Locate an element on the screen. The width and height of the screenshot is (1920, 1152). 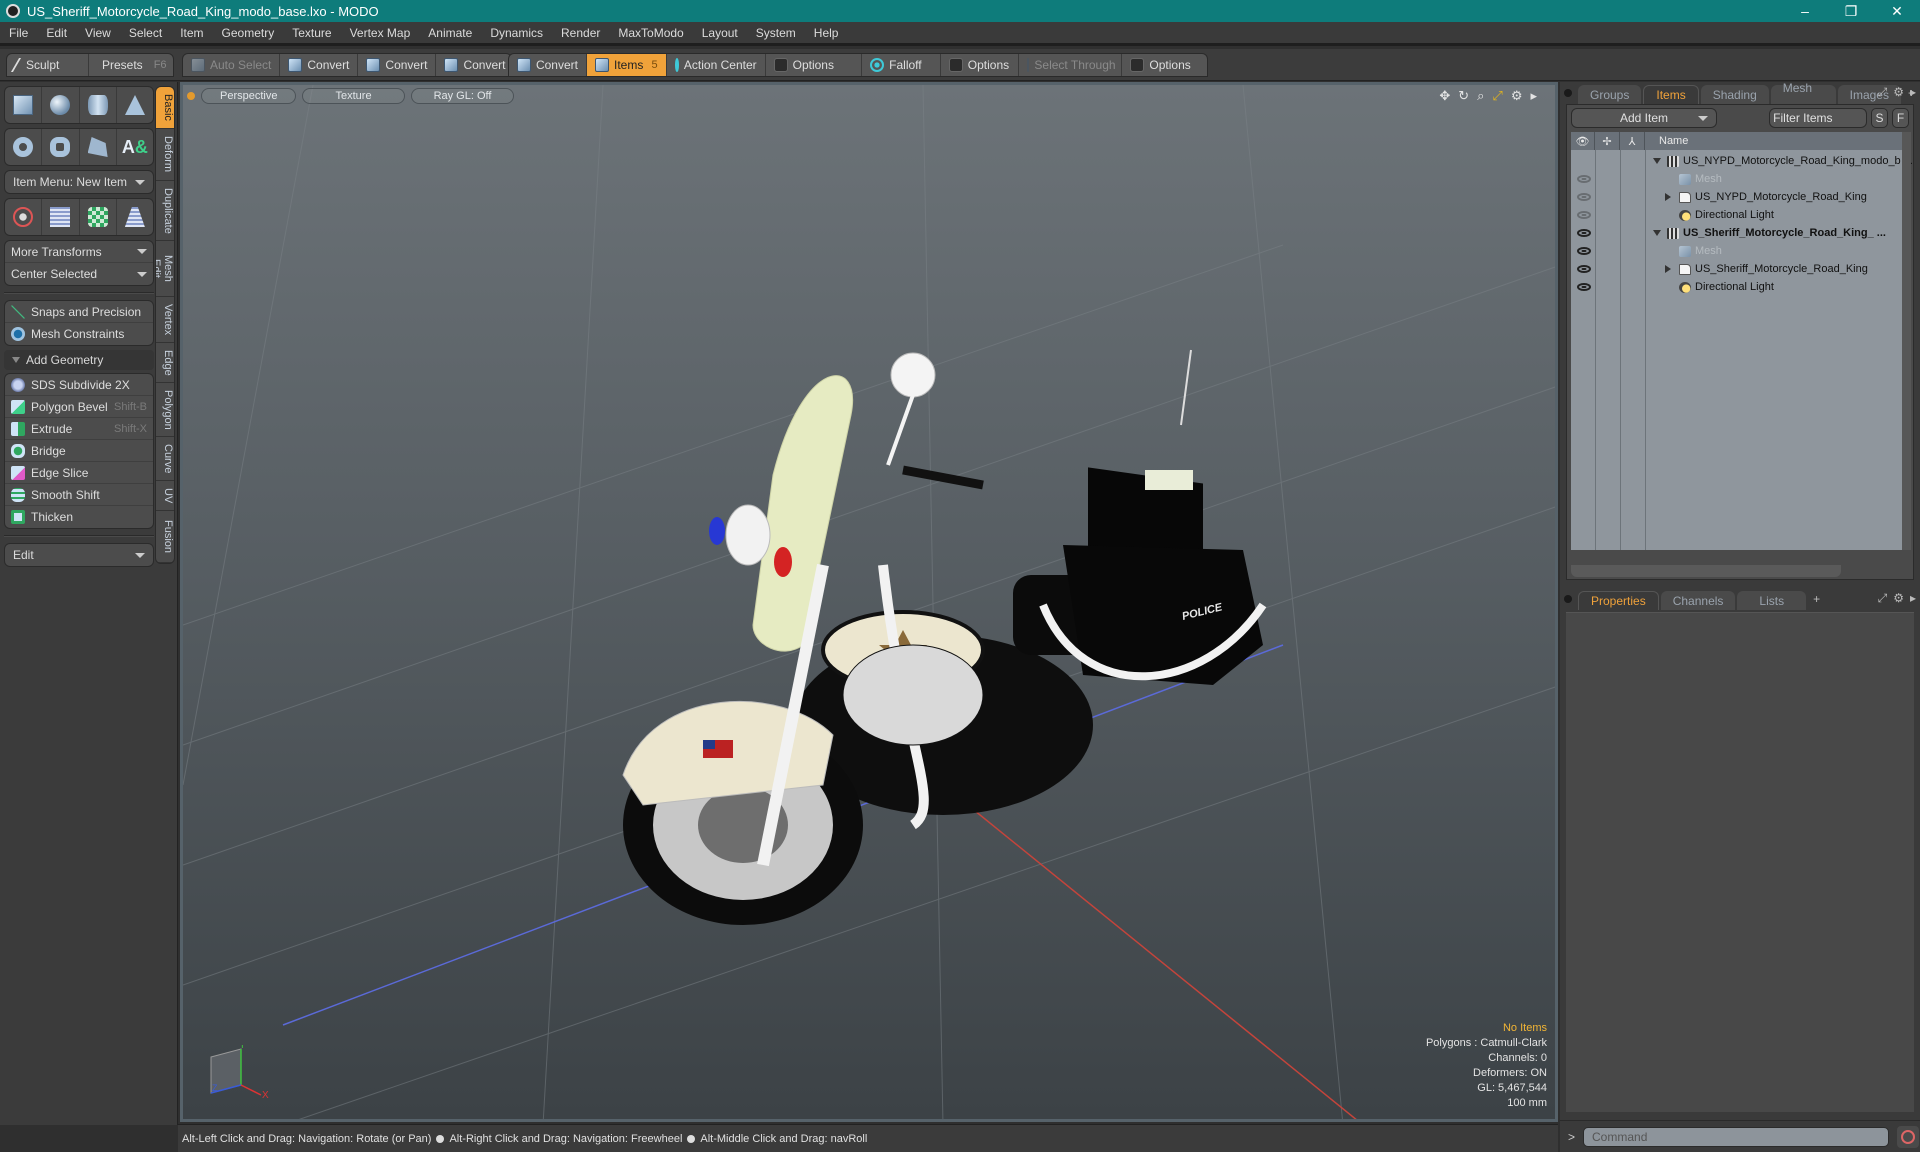
filter-items-input: Filter Items is located at coordinates (1818, 118).